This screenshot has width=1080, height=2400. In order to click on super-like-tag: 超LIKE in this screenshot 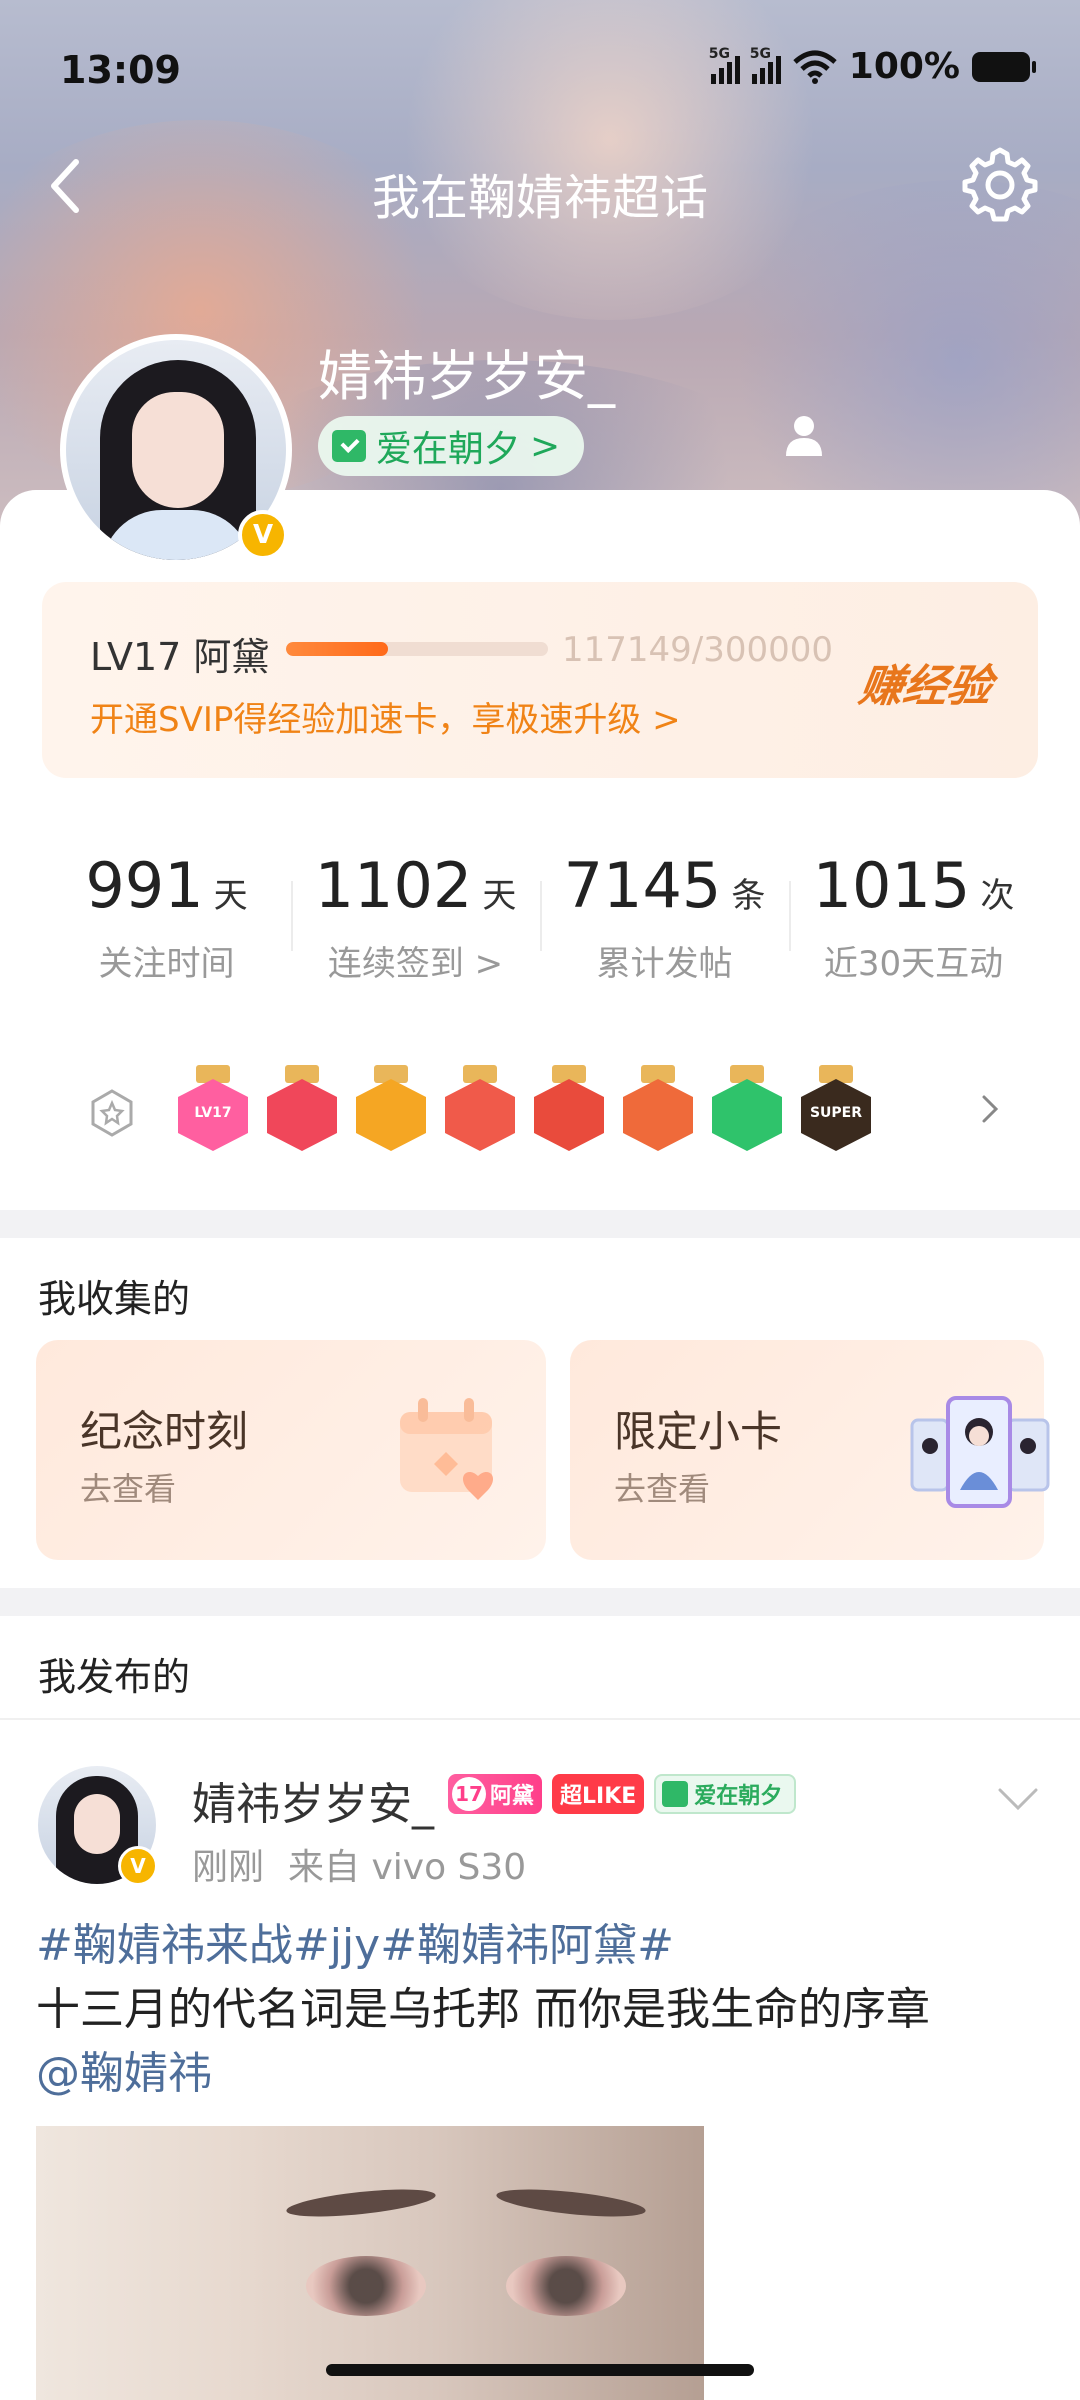, I will do `click(598, 1794)`.